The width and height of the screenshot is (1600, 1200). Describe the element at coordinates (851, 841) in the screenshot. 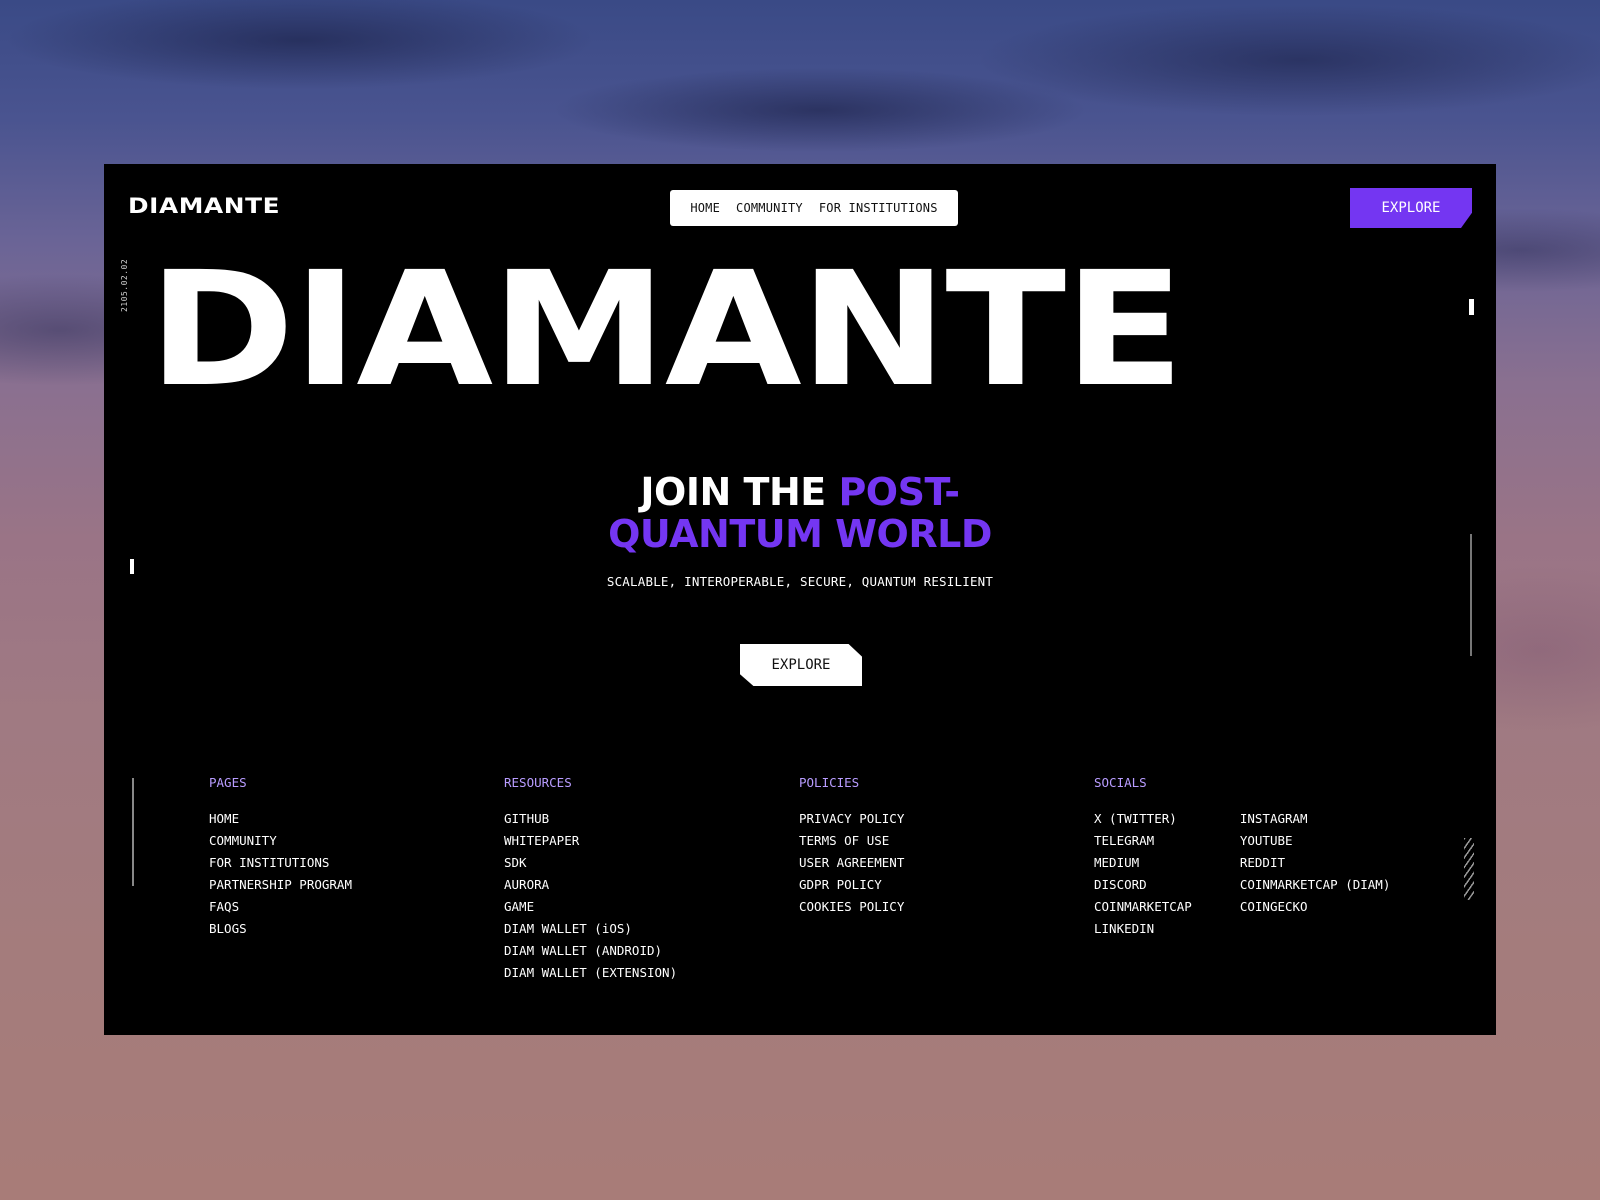

I see `footer-link: TERMS OF USE` at that location.